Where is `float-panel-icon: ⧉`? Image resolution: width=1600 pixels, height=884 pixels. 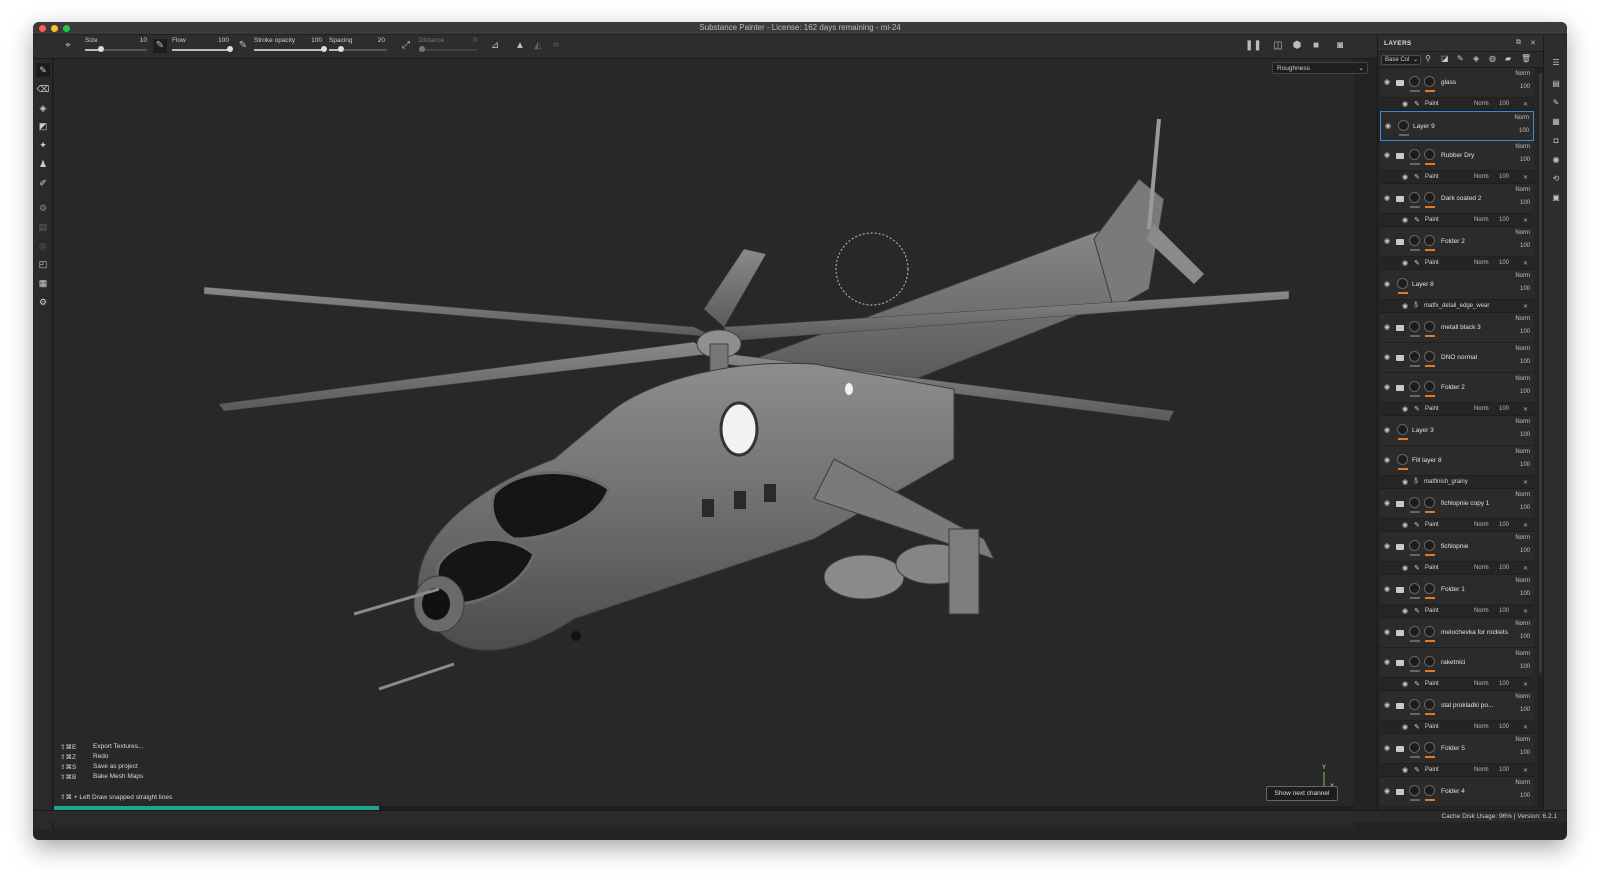
float-panel-icon: ⧉ is located at coordinates (1518, 43).